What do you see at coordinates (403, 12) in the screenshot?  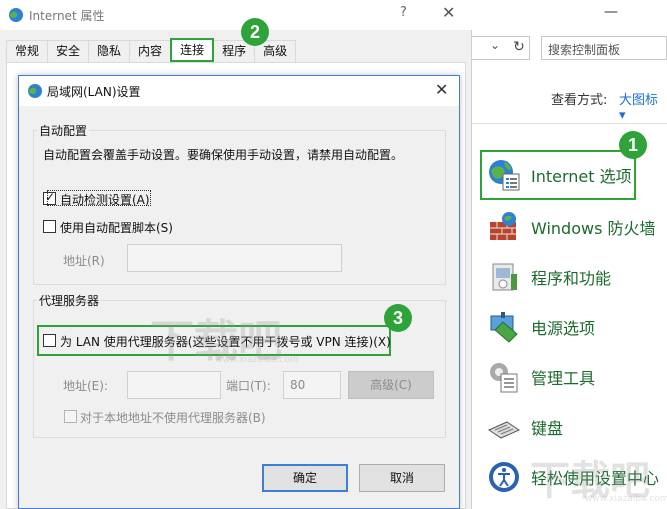 I see `help-button: ?` at bounding box center [403, 12].